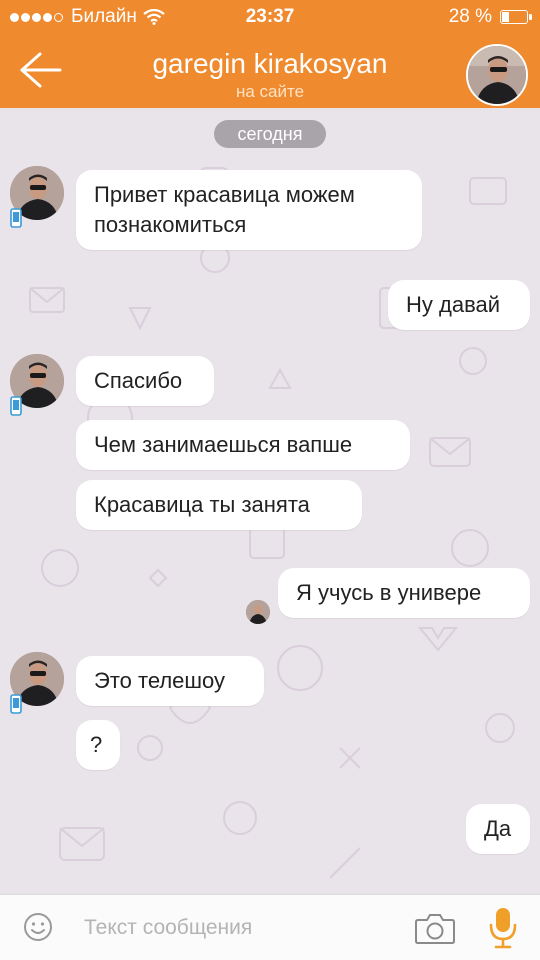 This screenshot has width=540, height=960. Describe the element at coordinates (219, 505) in the screenshot. I see `message-bubble: Красавица ты занята` at that location.